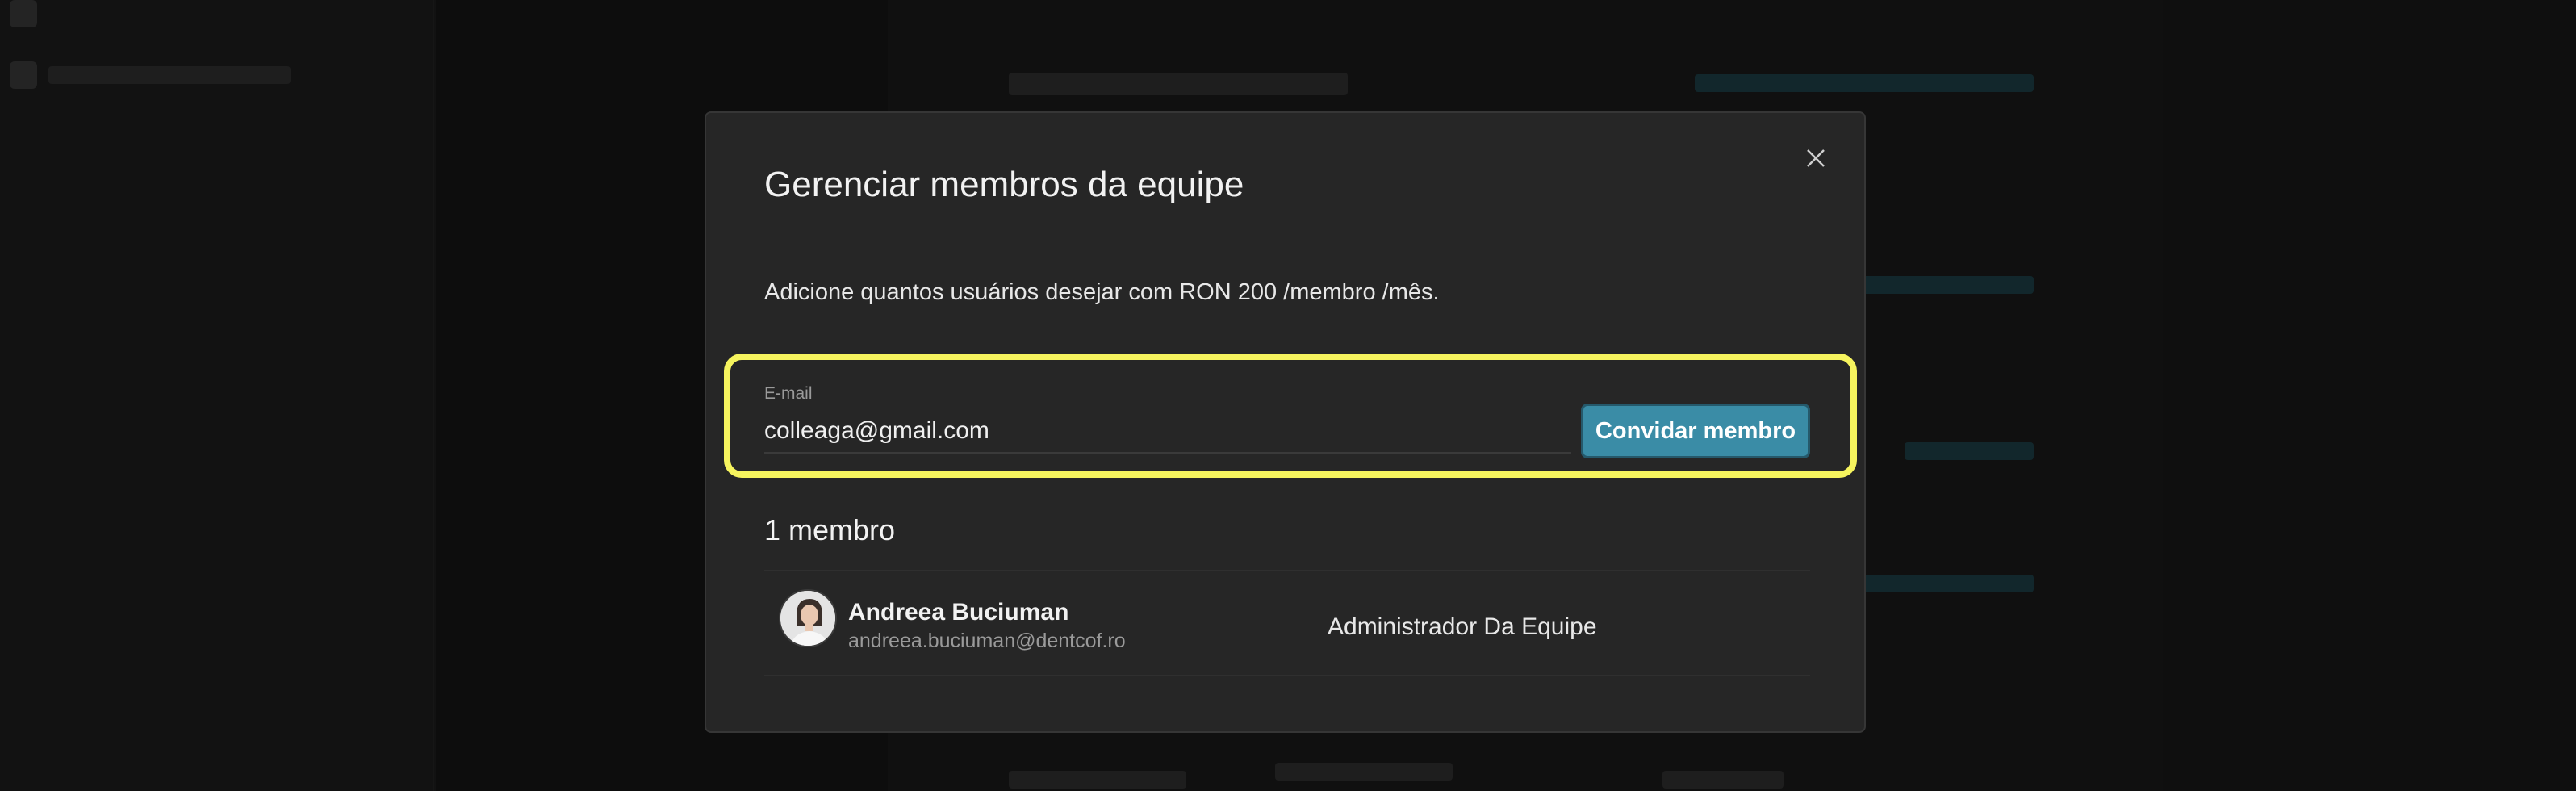 The height and width of the screenshot is (791, 2576). Describe the element at coordinates (433, 395) in the screenshot. I see `sidebar-divider` at that location.